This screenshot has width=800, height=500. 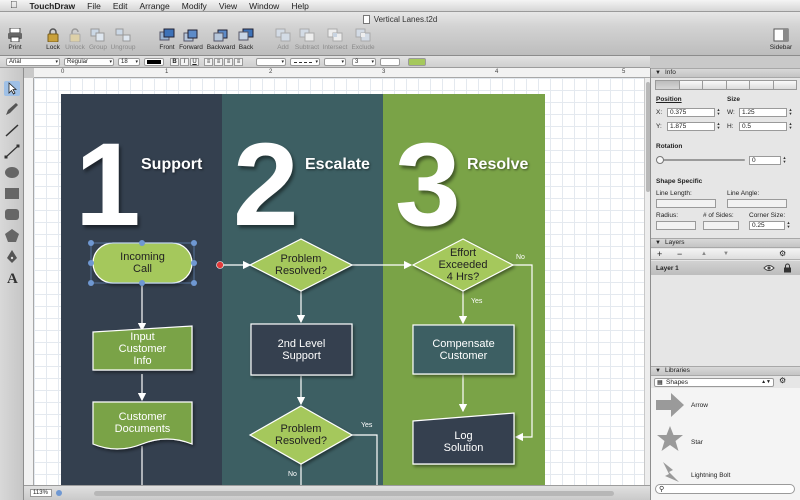 What do you see at coordinates (174, 62) in the screenshot?
I see `bold-button: B` at bounding box center [174, 62].